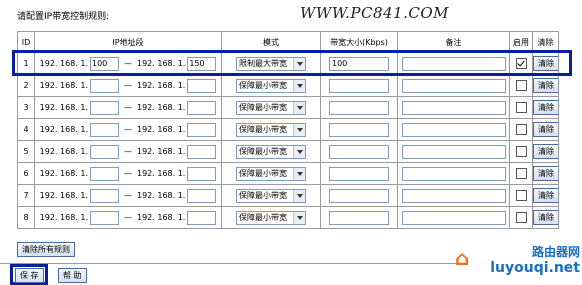  Describe the element at coordinates (72, 275) in the screenshot. I see `help-button: 帮 助` at that location.